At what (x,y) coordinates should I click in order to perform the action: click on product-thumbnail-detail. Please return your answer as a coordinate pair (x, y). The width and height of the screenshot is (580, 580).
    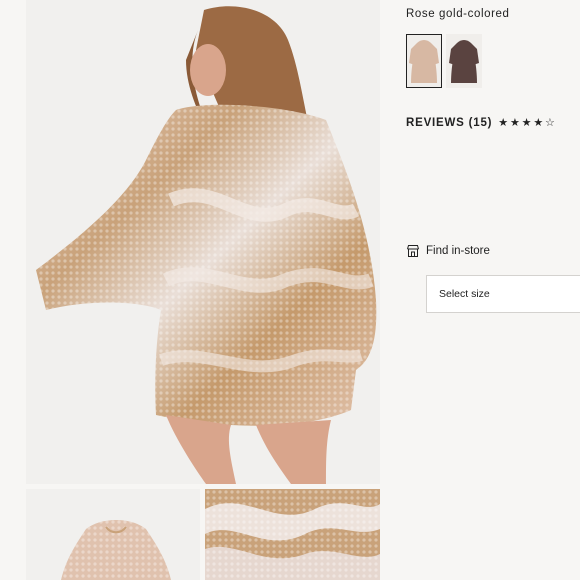
    Looking at the image, I should click on (292, 534).